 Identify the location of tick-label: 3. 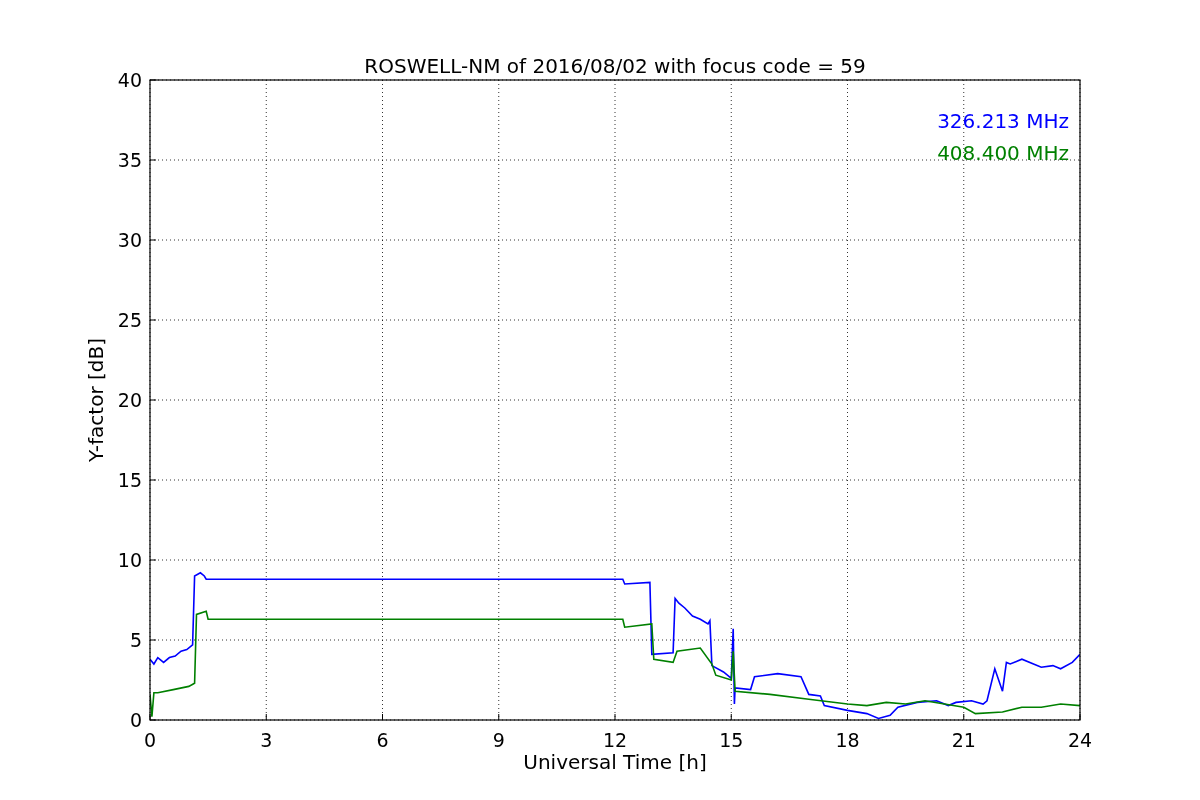
(266, 740).